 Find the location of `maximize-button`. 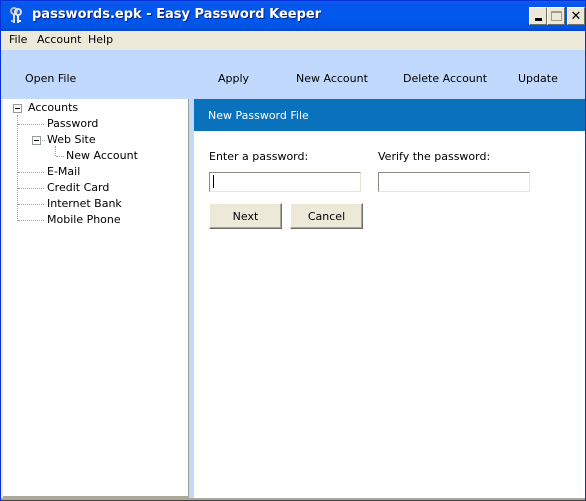

maximize-button is located at coordinates (556, 16).